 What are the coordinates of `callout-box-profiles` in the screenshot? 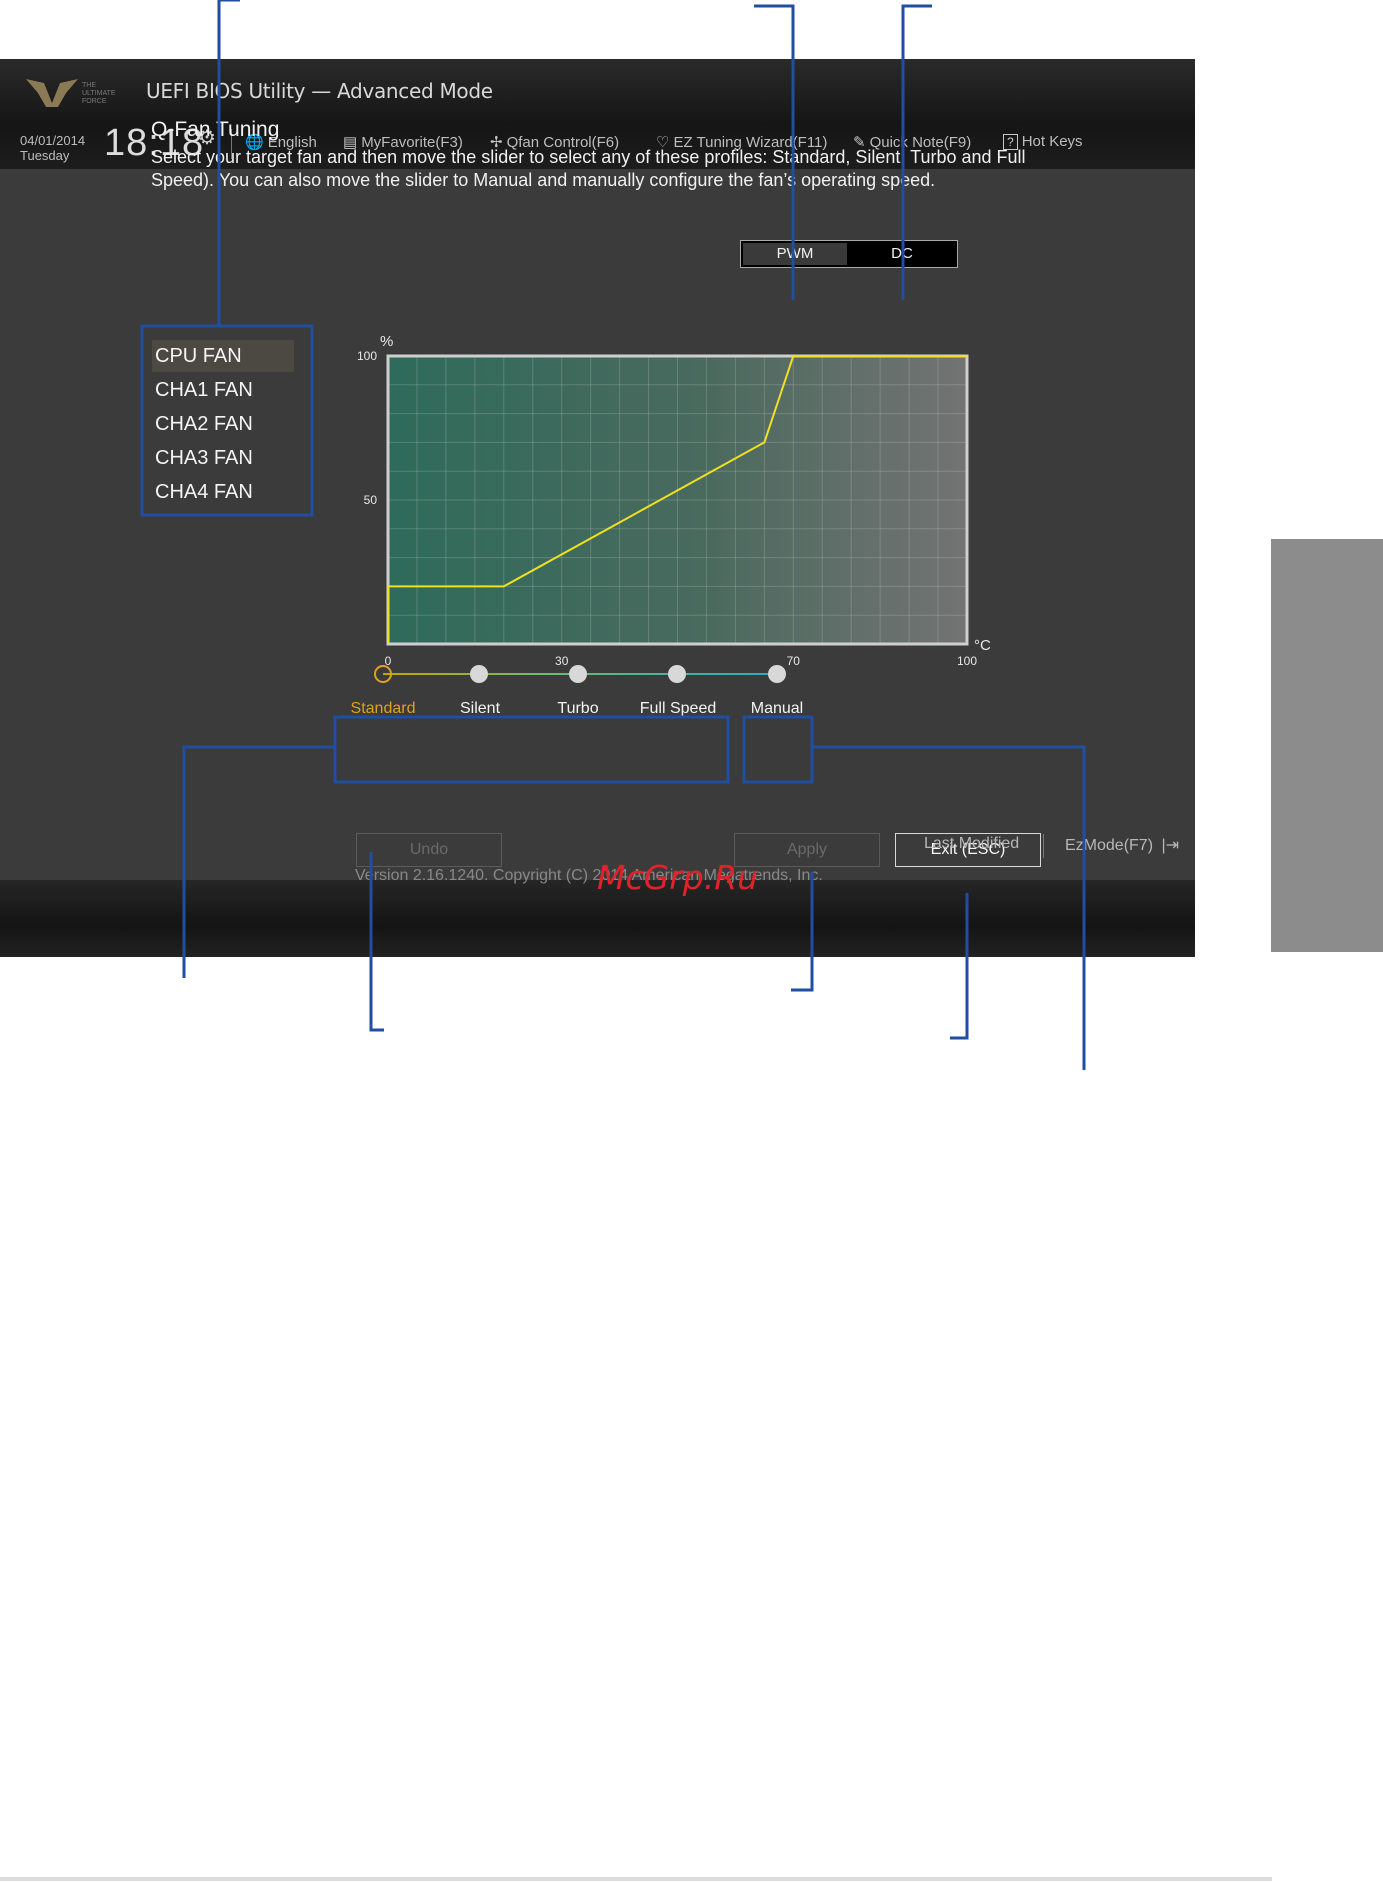 It's located at (531, 749).